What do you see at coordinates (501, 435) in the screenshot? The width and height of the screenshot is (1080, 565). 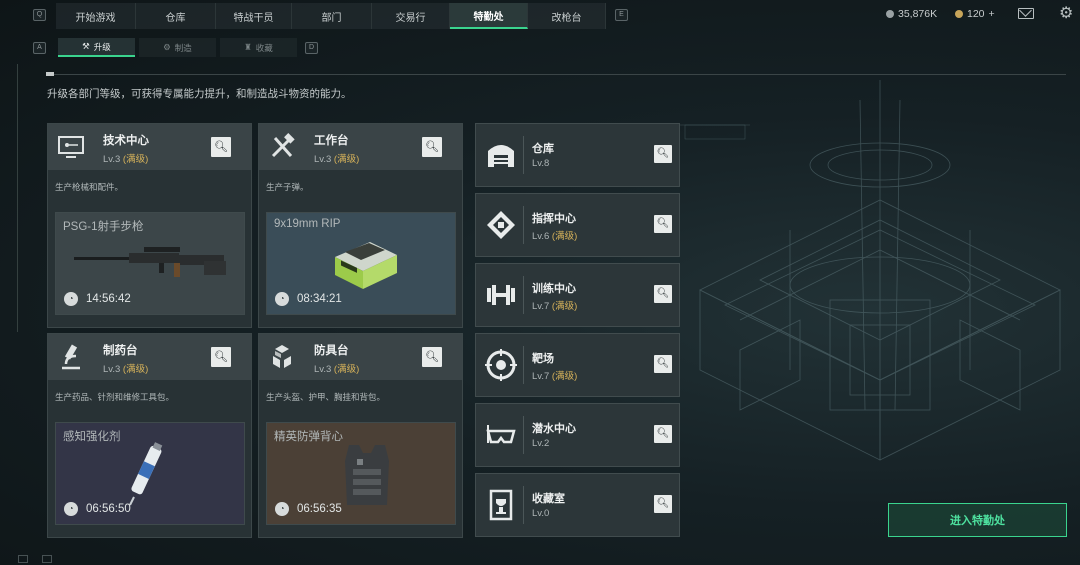 I see `diving-mask-icon` at bounding box center [501, 435].